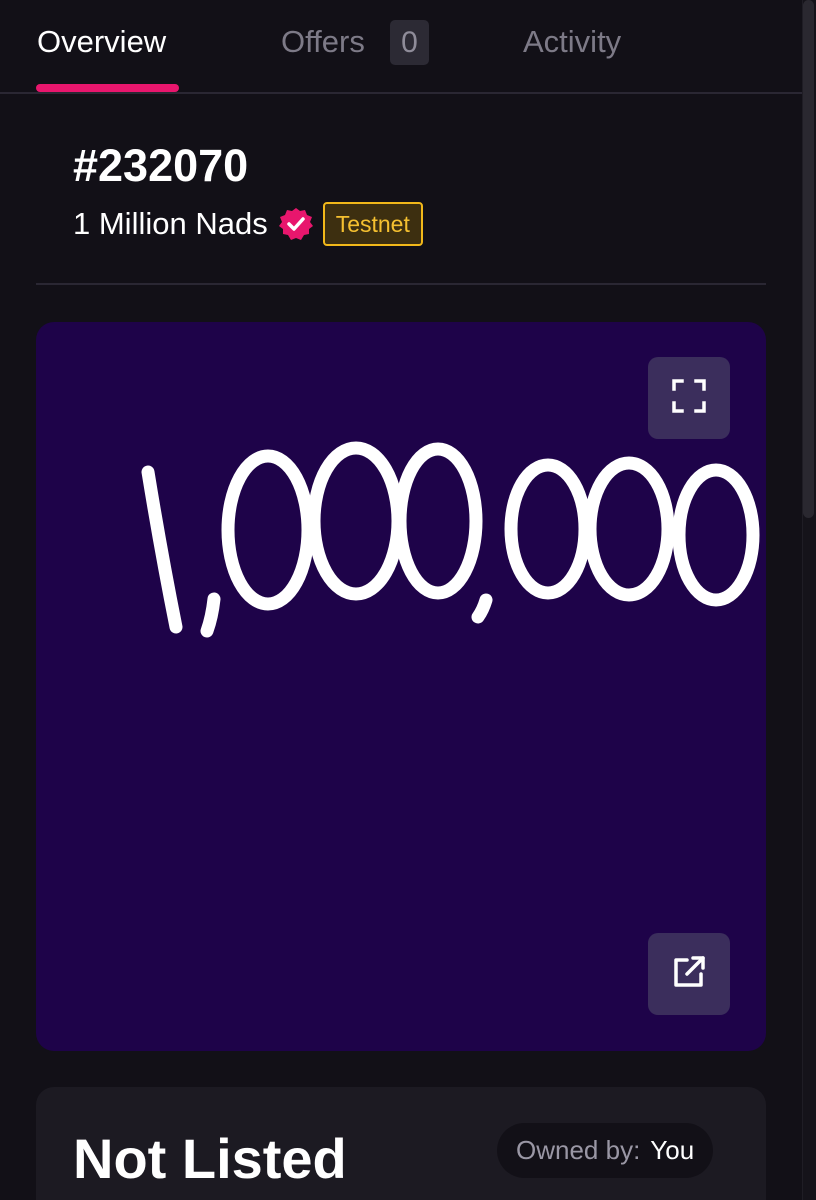  I want to click on testnet-badge: Testnet, so click(372, 224).